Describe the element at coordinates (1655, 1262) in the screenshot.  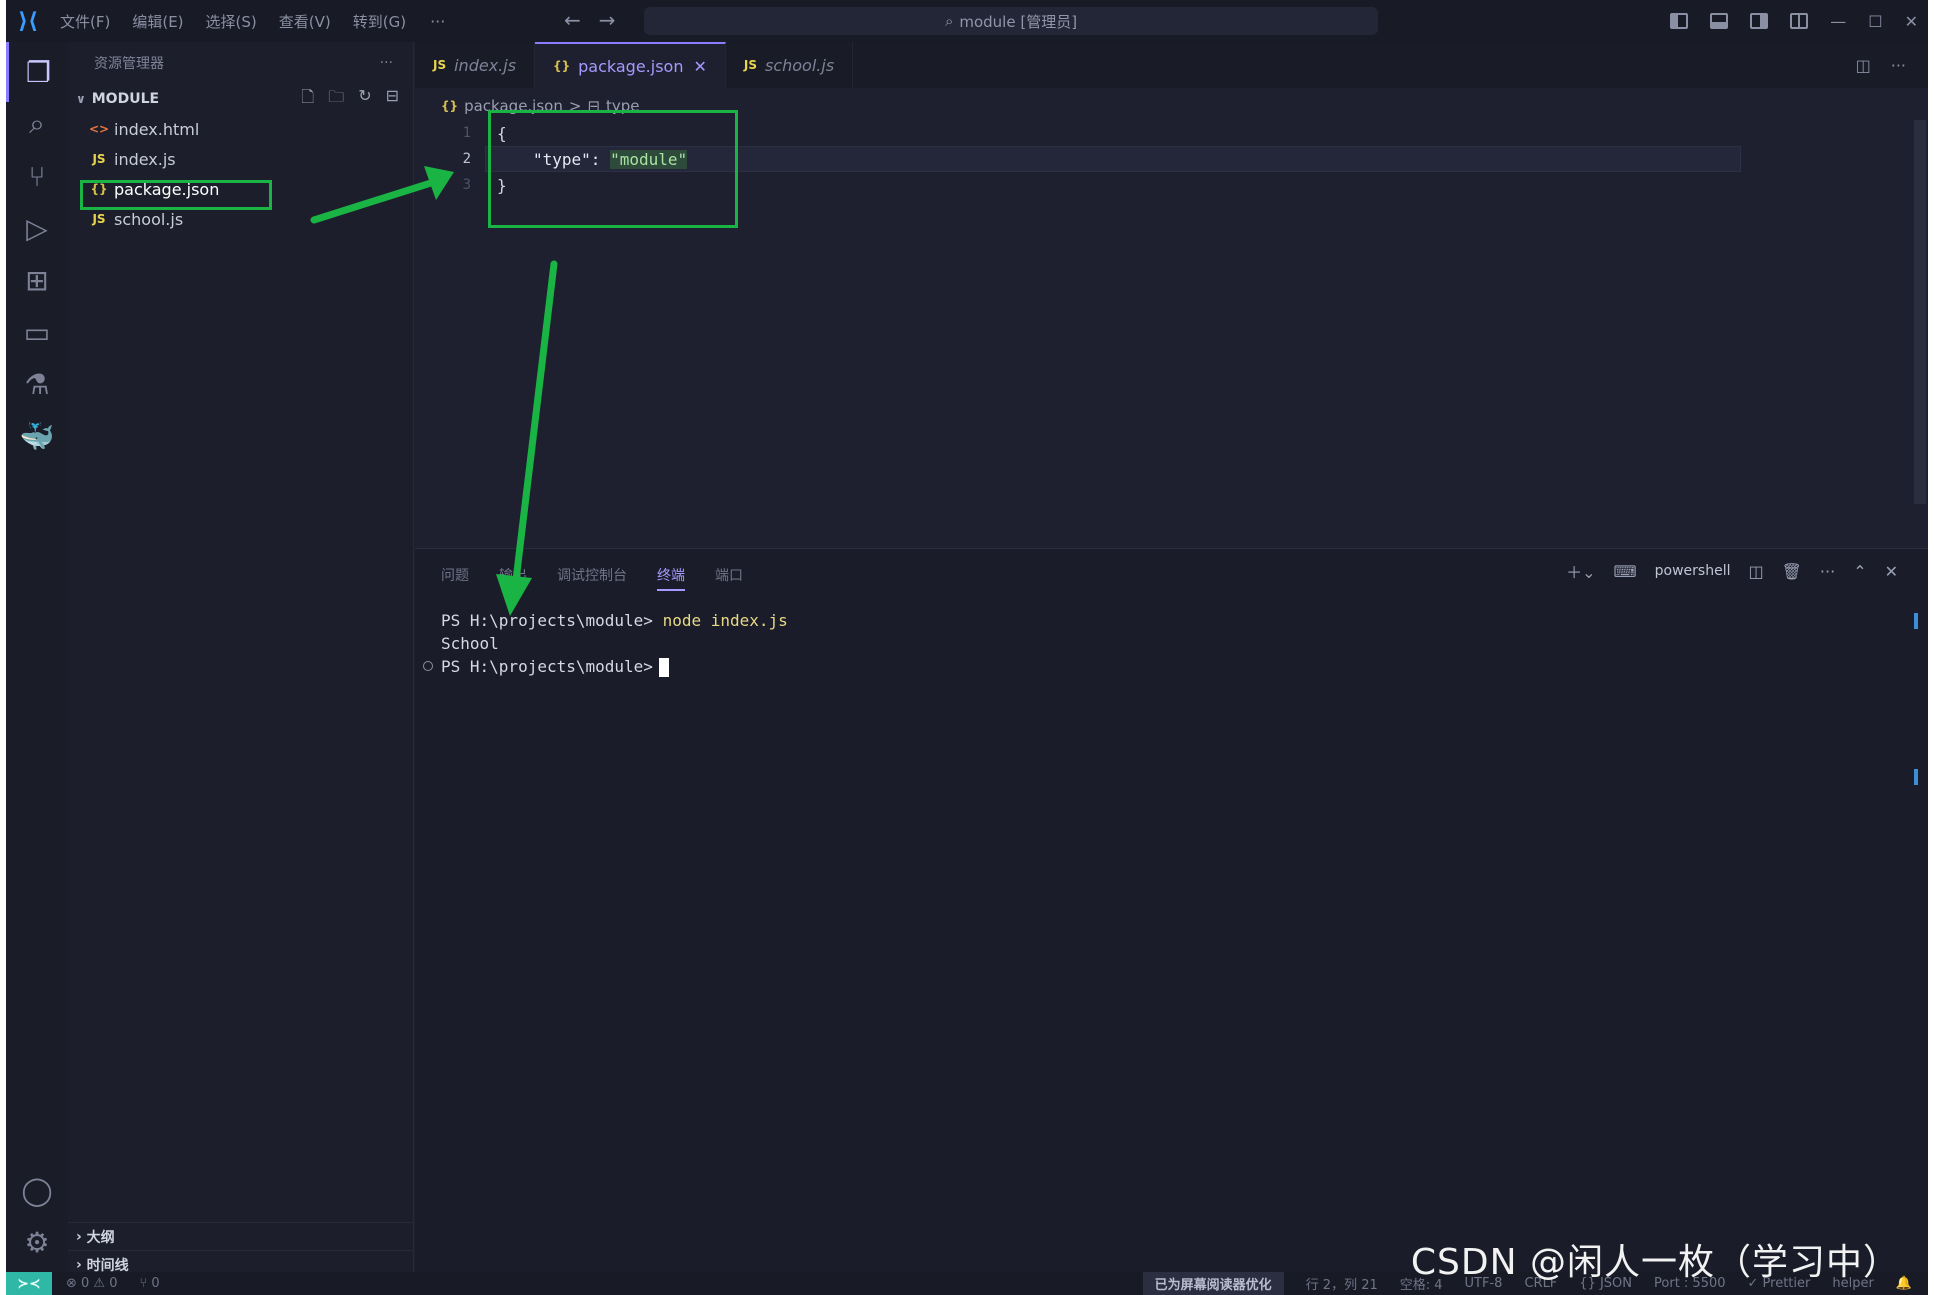
I see `csdn-watermark: CSDN @闲人一枚（学习中）` at that location.